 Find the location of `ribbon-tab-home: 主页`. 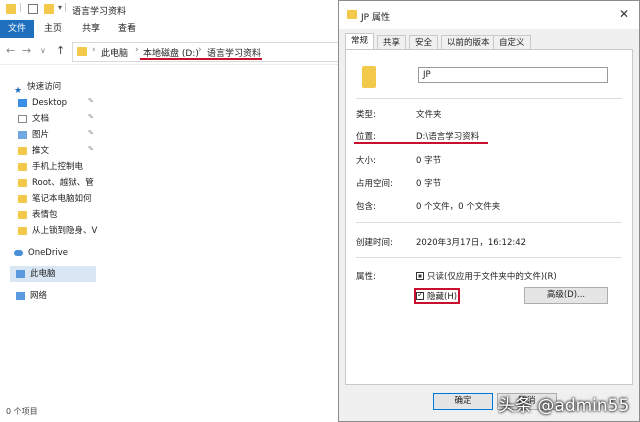

ribbon-tab-home: 主页 is located at coordinates (53, 29).